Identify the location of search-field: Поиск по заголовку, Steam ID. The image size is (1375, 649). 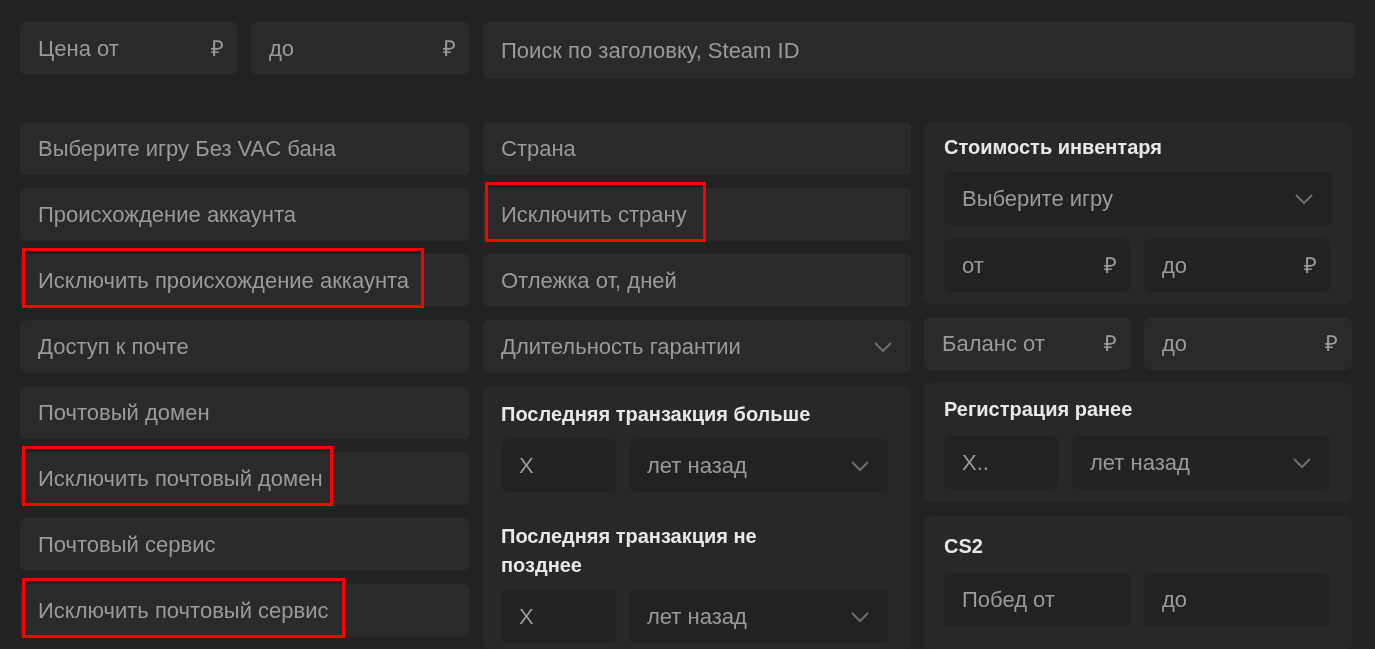
(919, 50).